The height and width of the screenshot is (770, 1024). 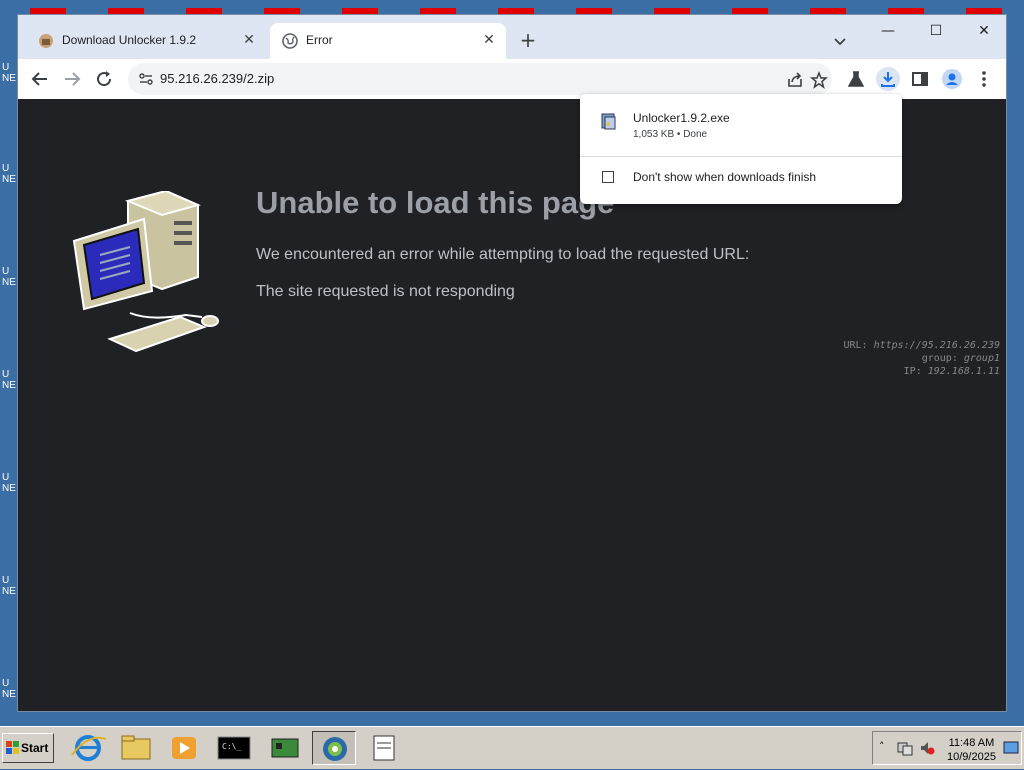 I want to click on meta-ip-label: IP:, so click(x=912, y=371).